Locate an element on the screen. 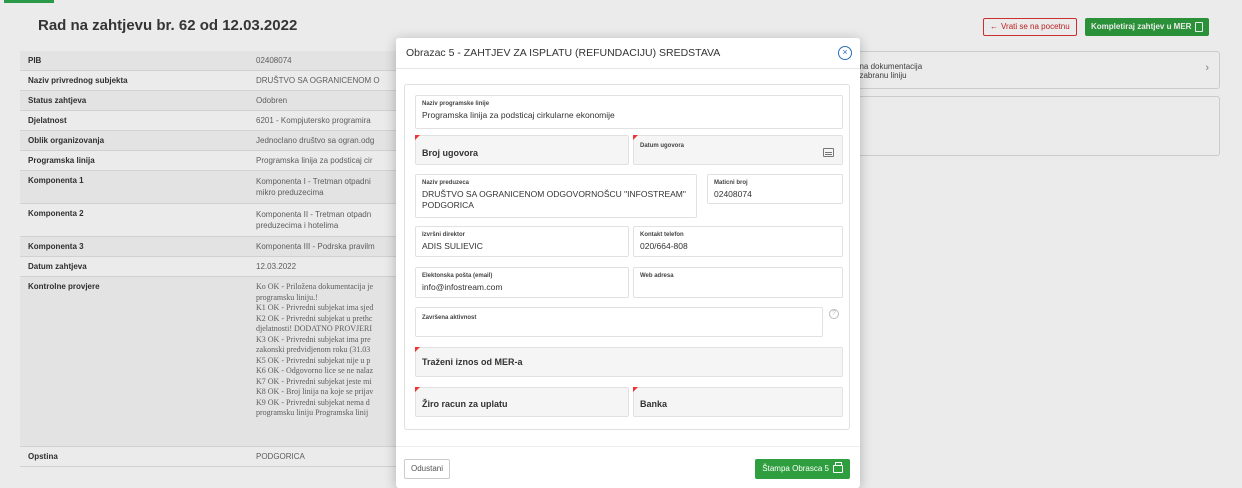  field-label: Kontakt telefon is located at coordinates (662, 235).